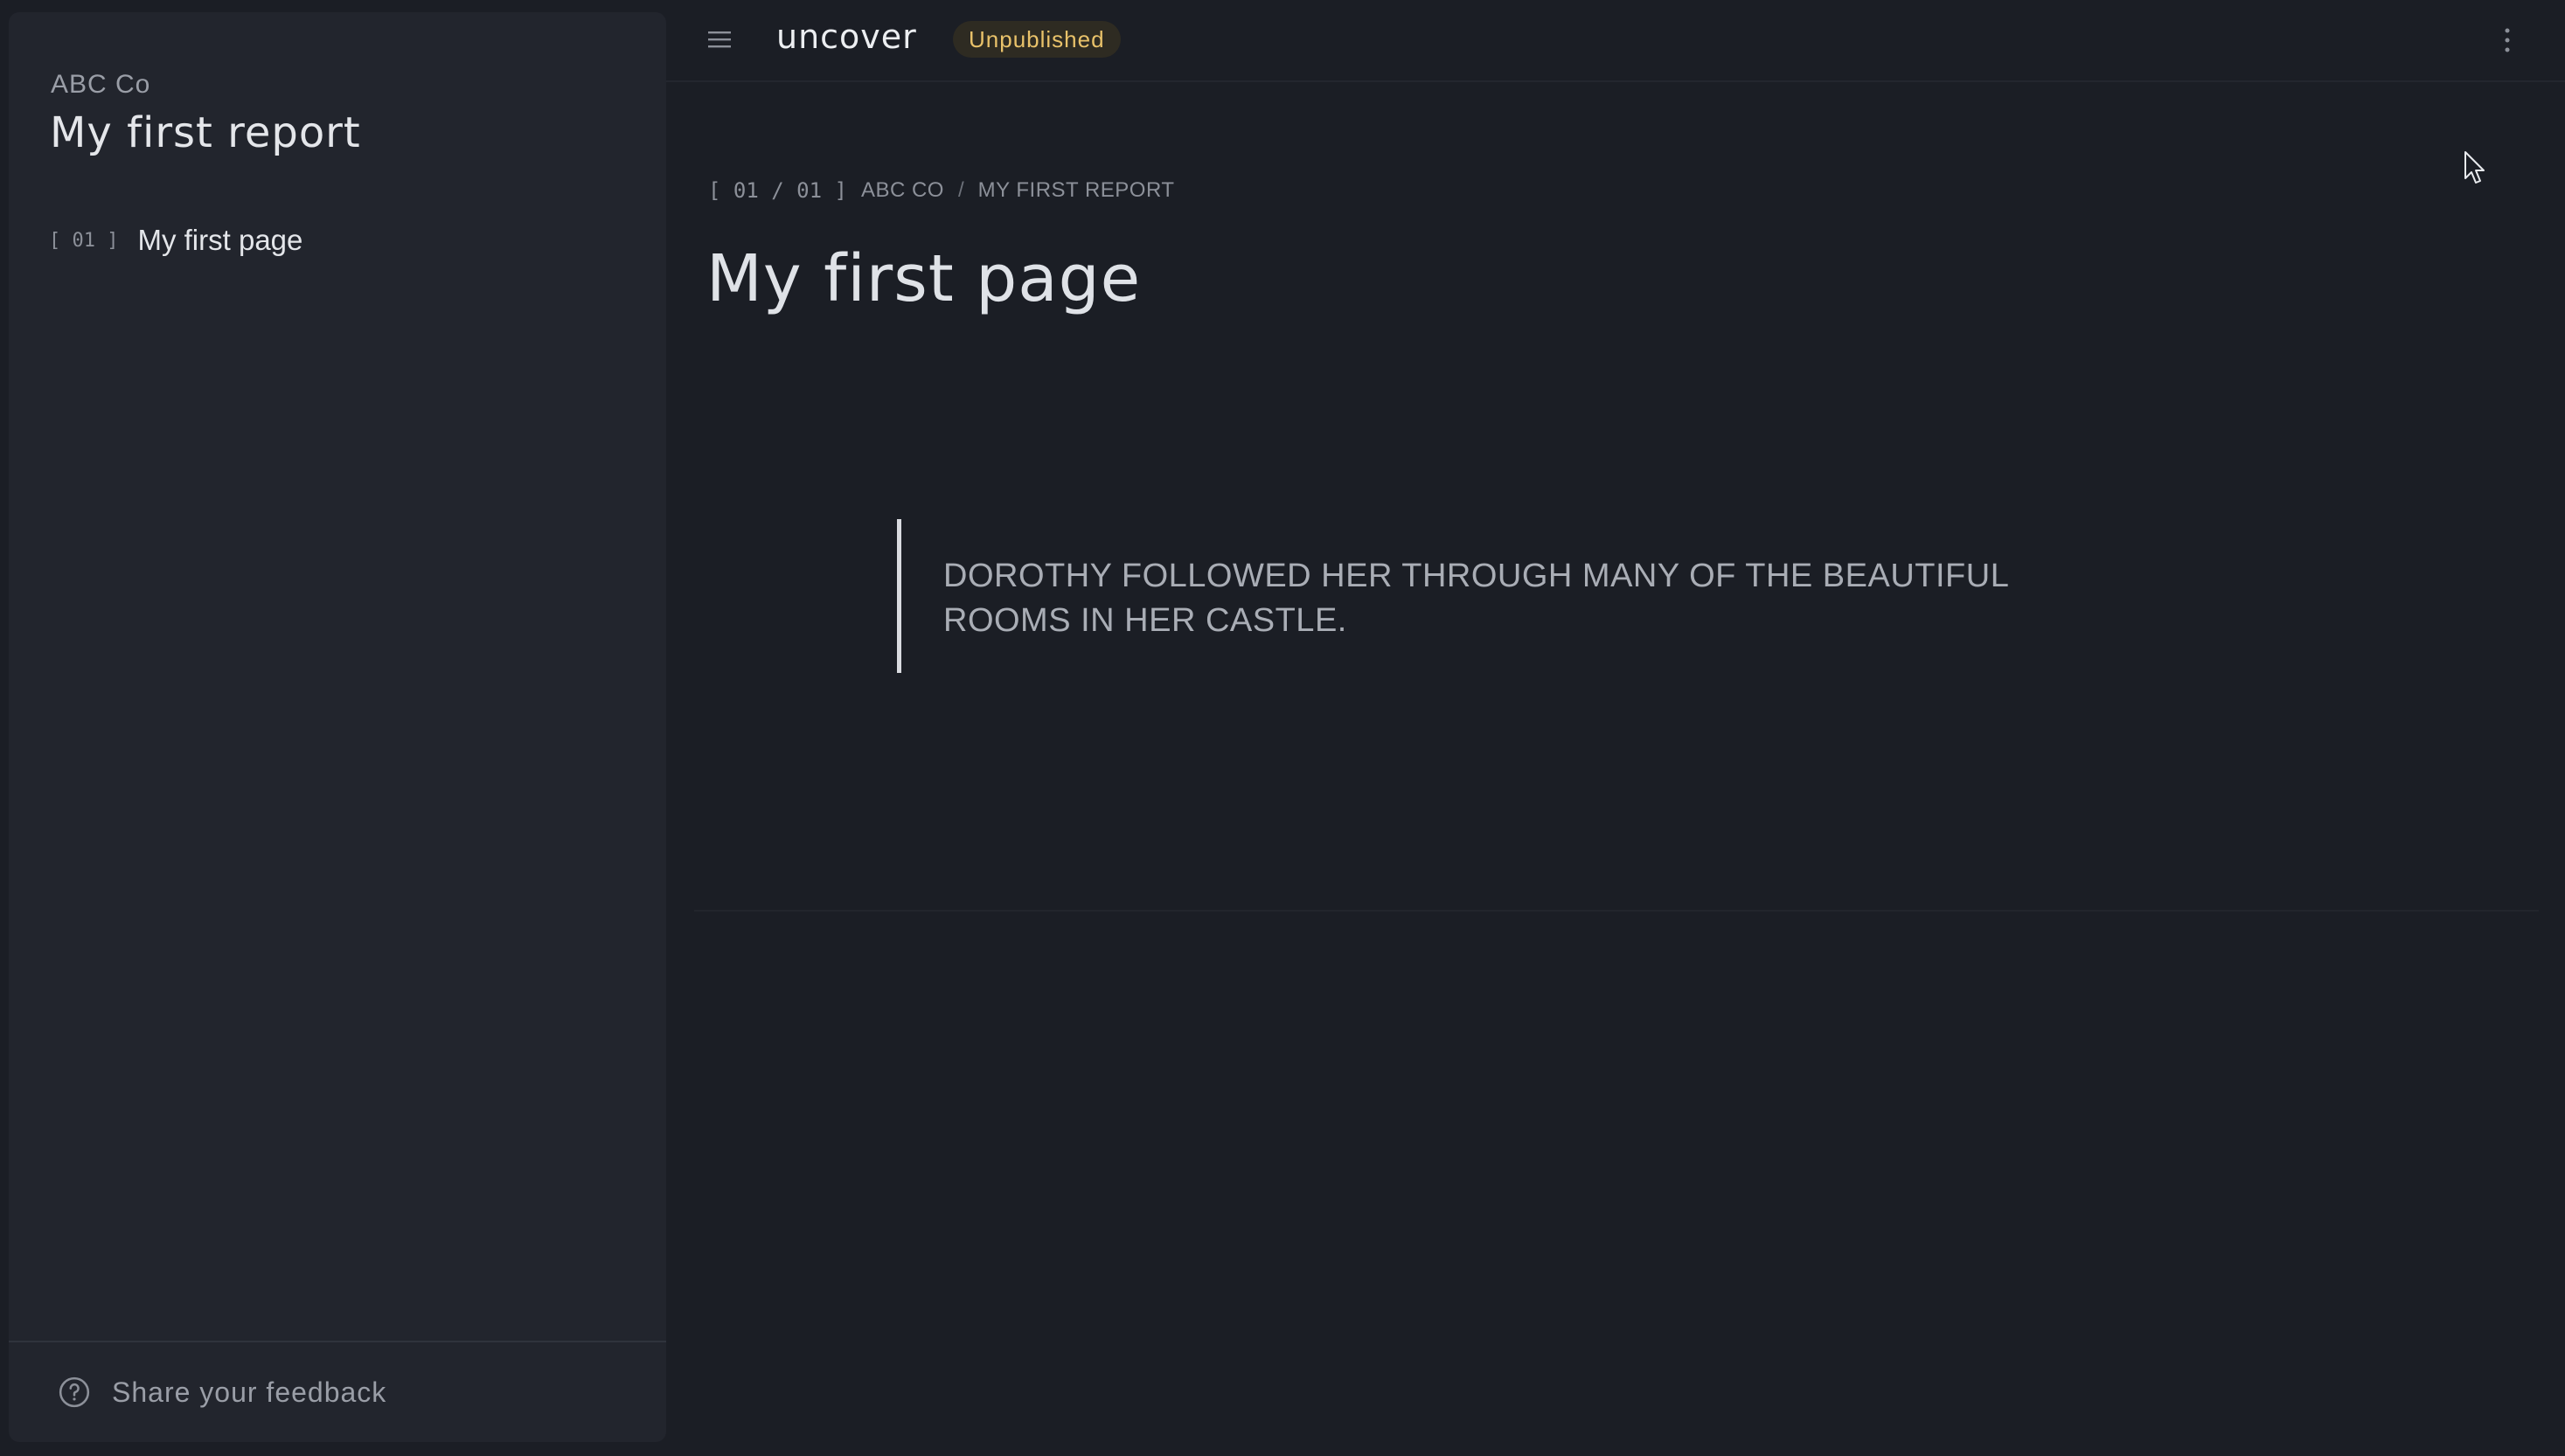 This screenshot has height=1456, width=2565. I want to click on page-index-label: [ 01 ], so click(84, 240).